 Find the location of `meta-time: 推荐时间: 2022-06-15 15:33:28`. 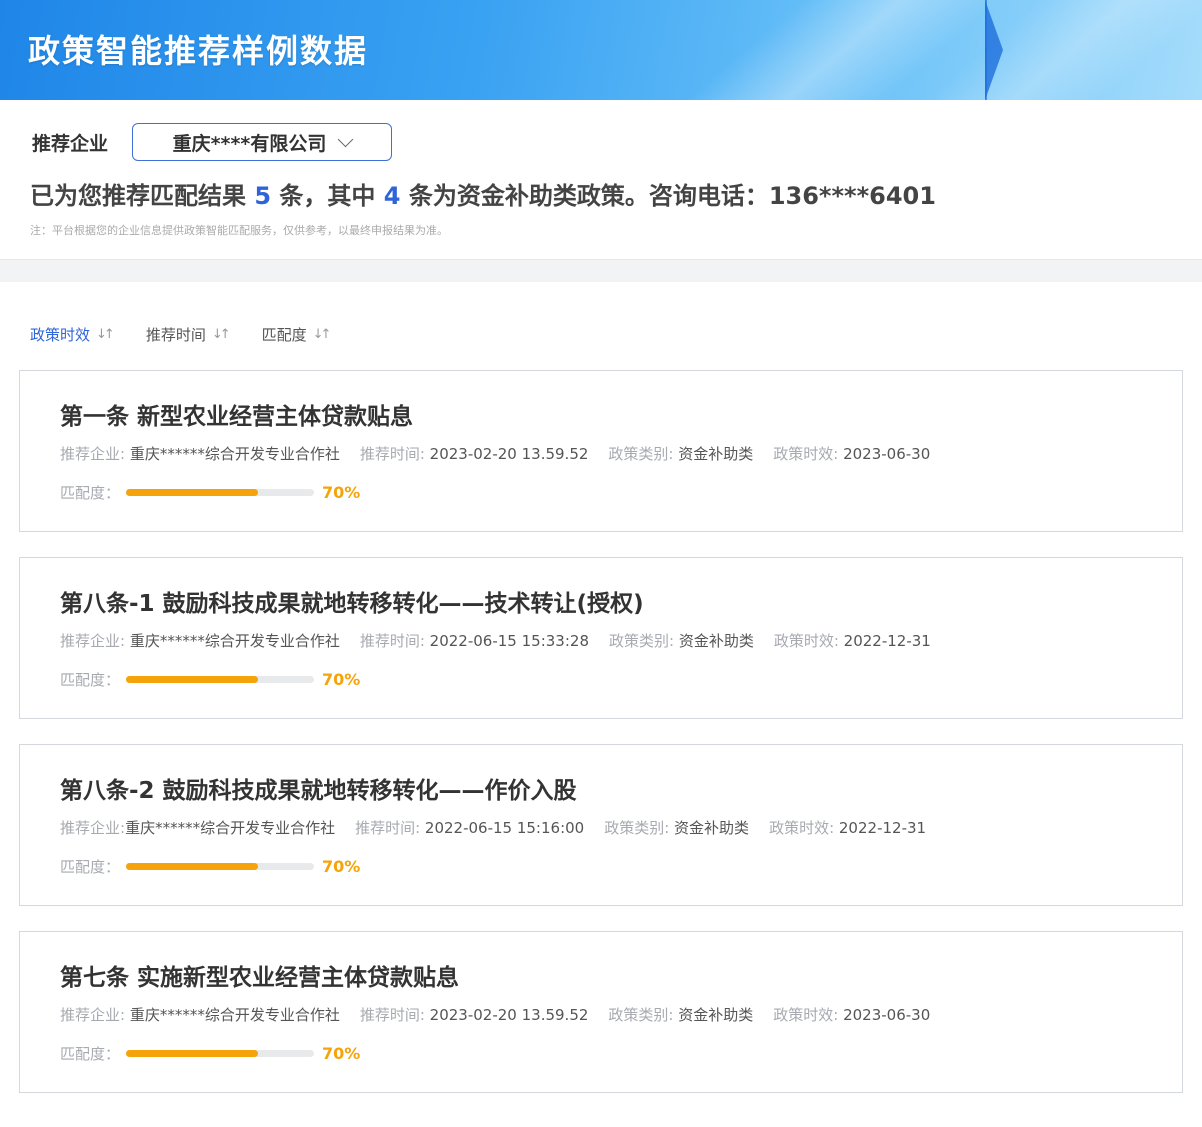

meta-time: 推荐时间: 2022-06-15 15:33:28 is located at coordinates (474, 641).